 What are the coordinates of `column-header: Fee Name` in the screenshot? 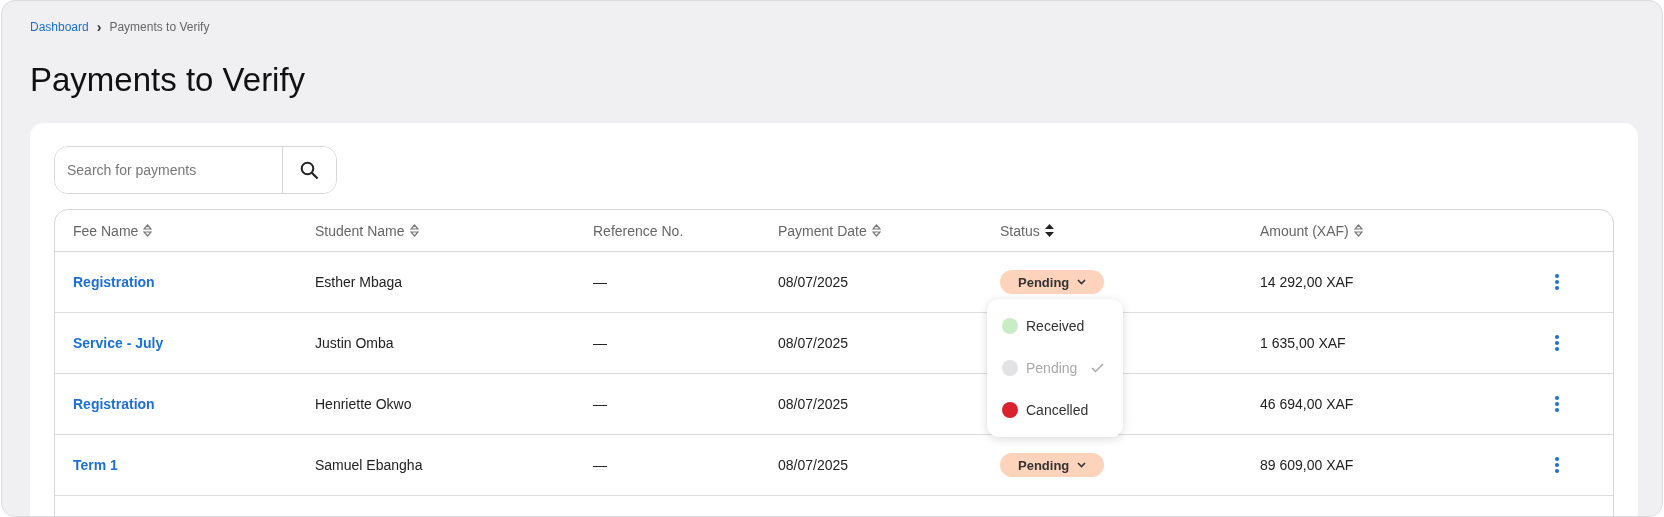 It's located at (194, 230).